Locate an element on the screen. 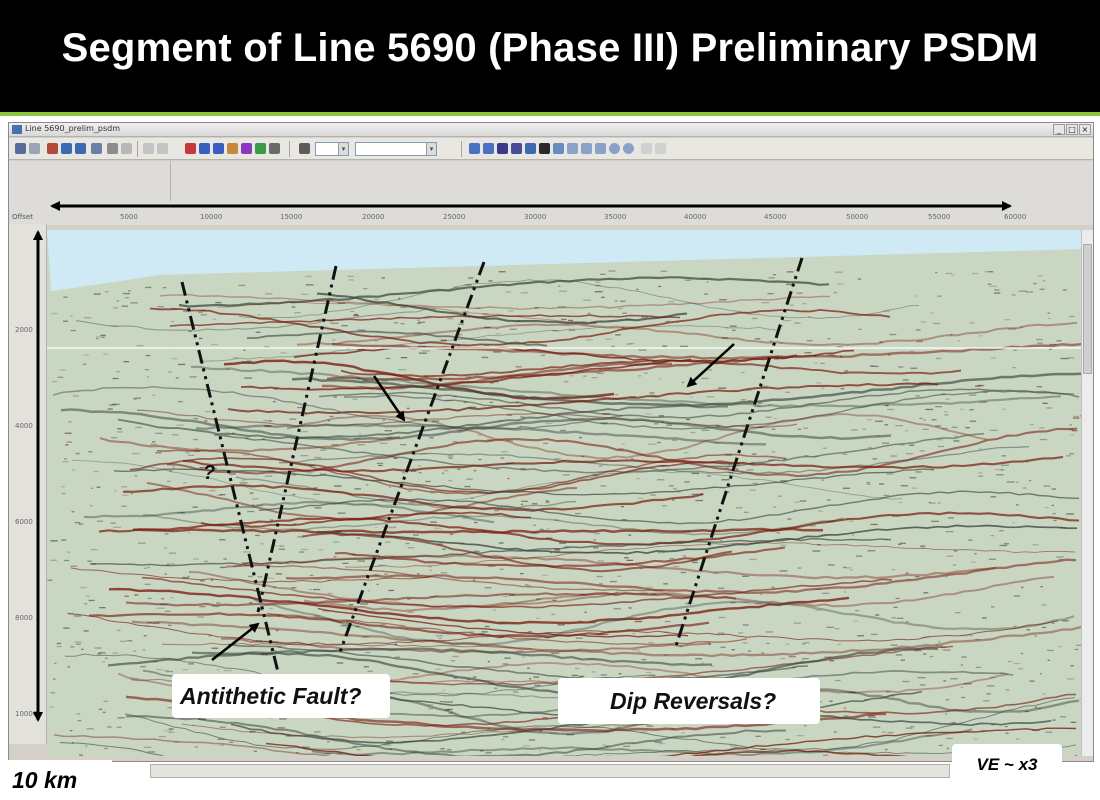 Image resolution: width=1100 pixels, height=800 pixels. vertical-exaggeration-label: VE ~ x3 is located at coordinates (1007, 765).